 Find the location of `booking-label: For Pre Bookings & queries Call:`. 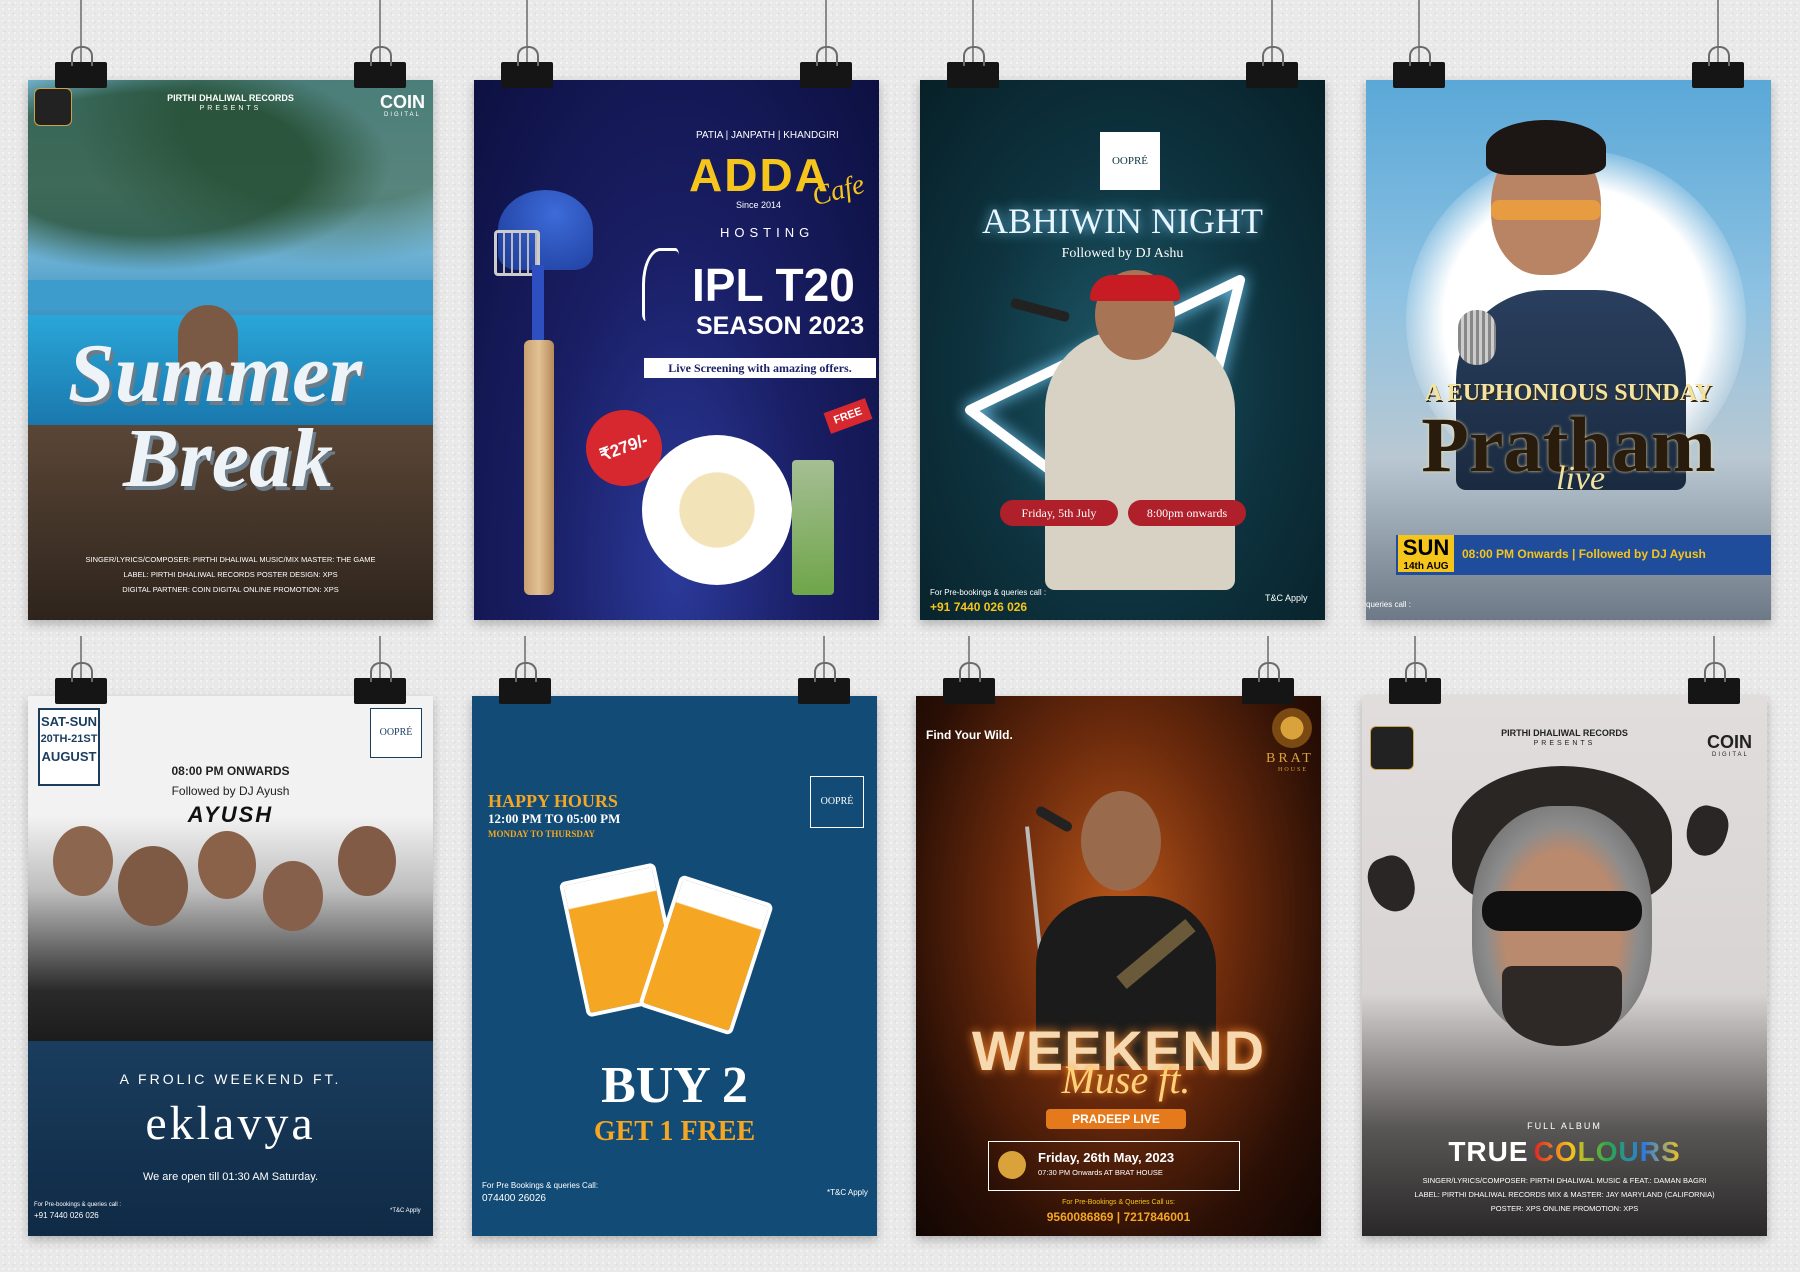

booking-label: For Pre Bookings & queries Call: is located at coordinates (540, 1185).